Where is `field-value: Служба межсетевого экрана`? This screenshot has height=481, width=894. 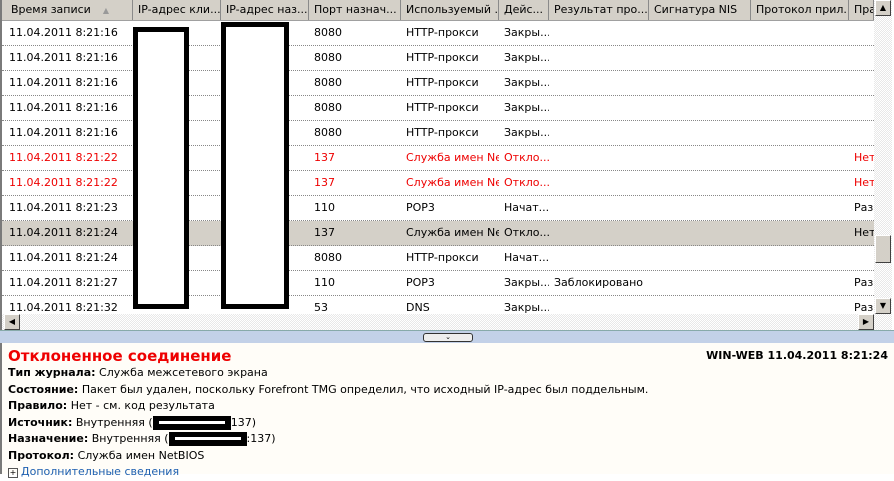
field-value: Служба межсетевого экрана is located at coordinates (183, 372).